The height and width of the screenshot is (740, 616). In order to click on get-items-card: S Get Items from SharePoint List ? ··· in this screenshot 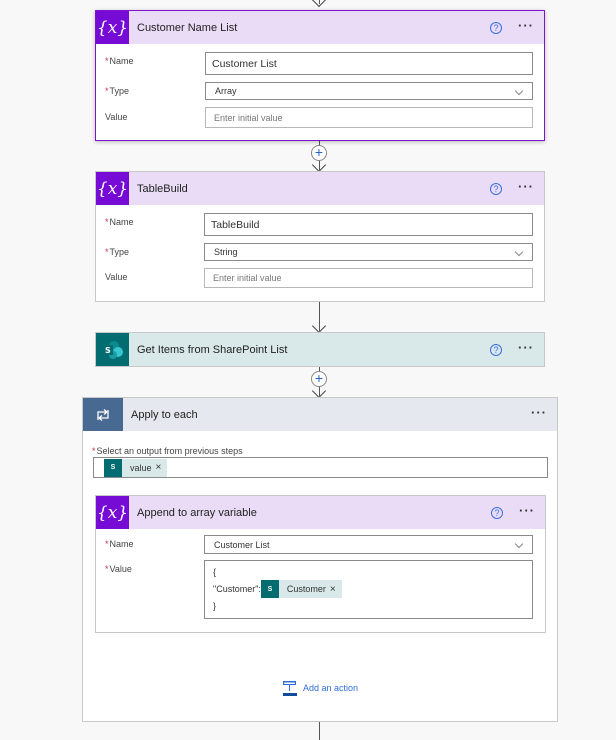, I will do `click(320, 349)`.